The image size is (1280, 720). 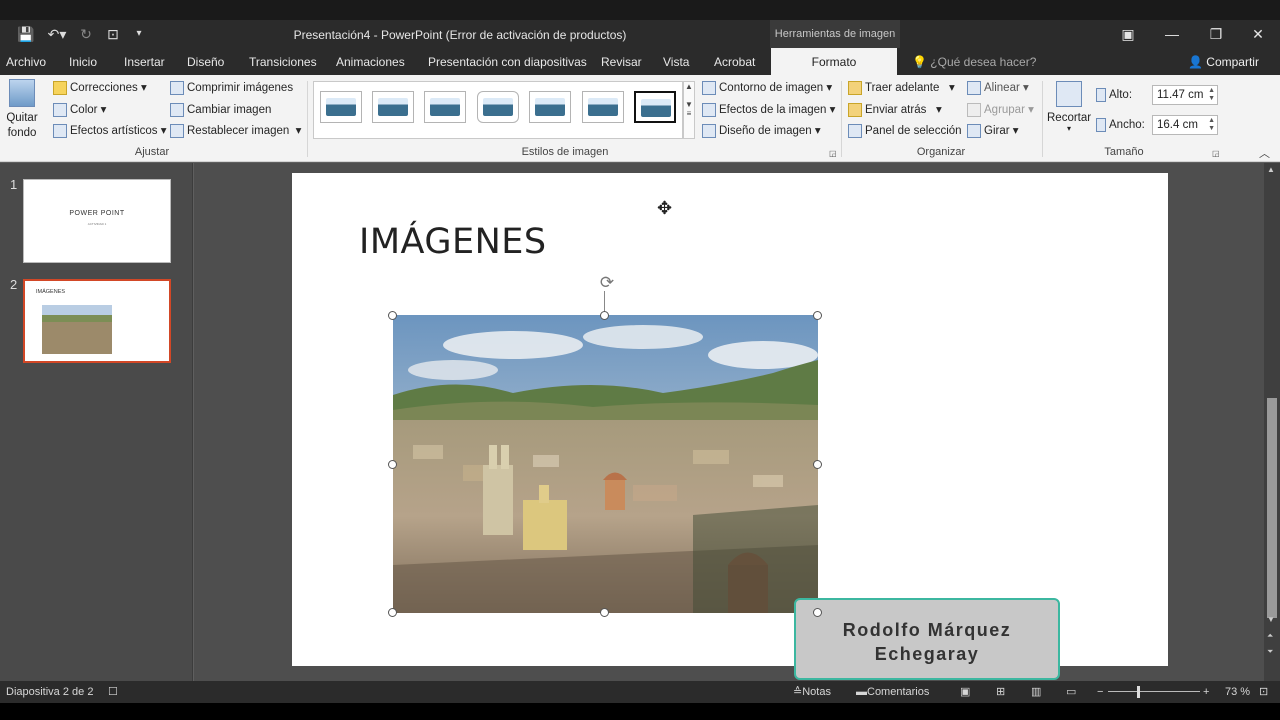 I want to click on restore-button: ❐, so click(x=1216, y=34).